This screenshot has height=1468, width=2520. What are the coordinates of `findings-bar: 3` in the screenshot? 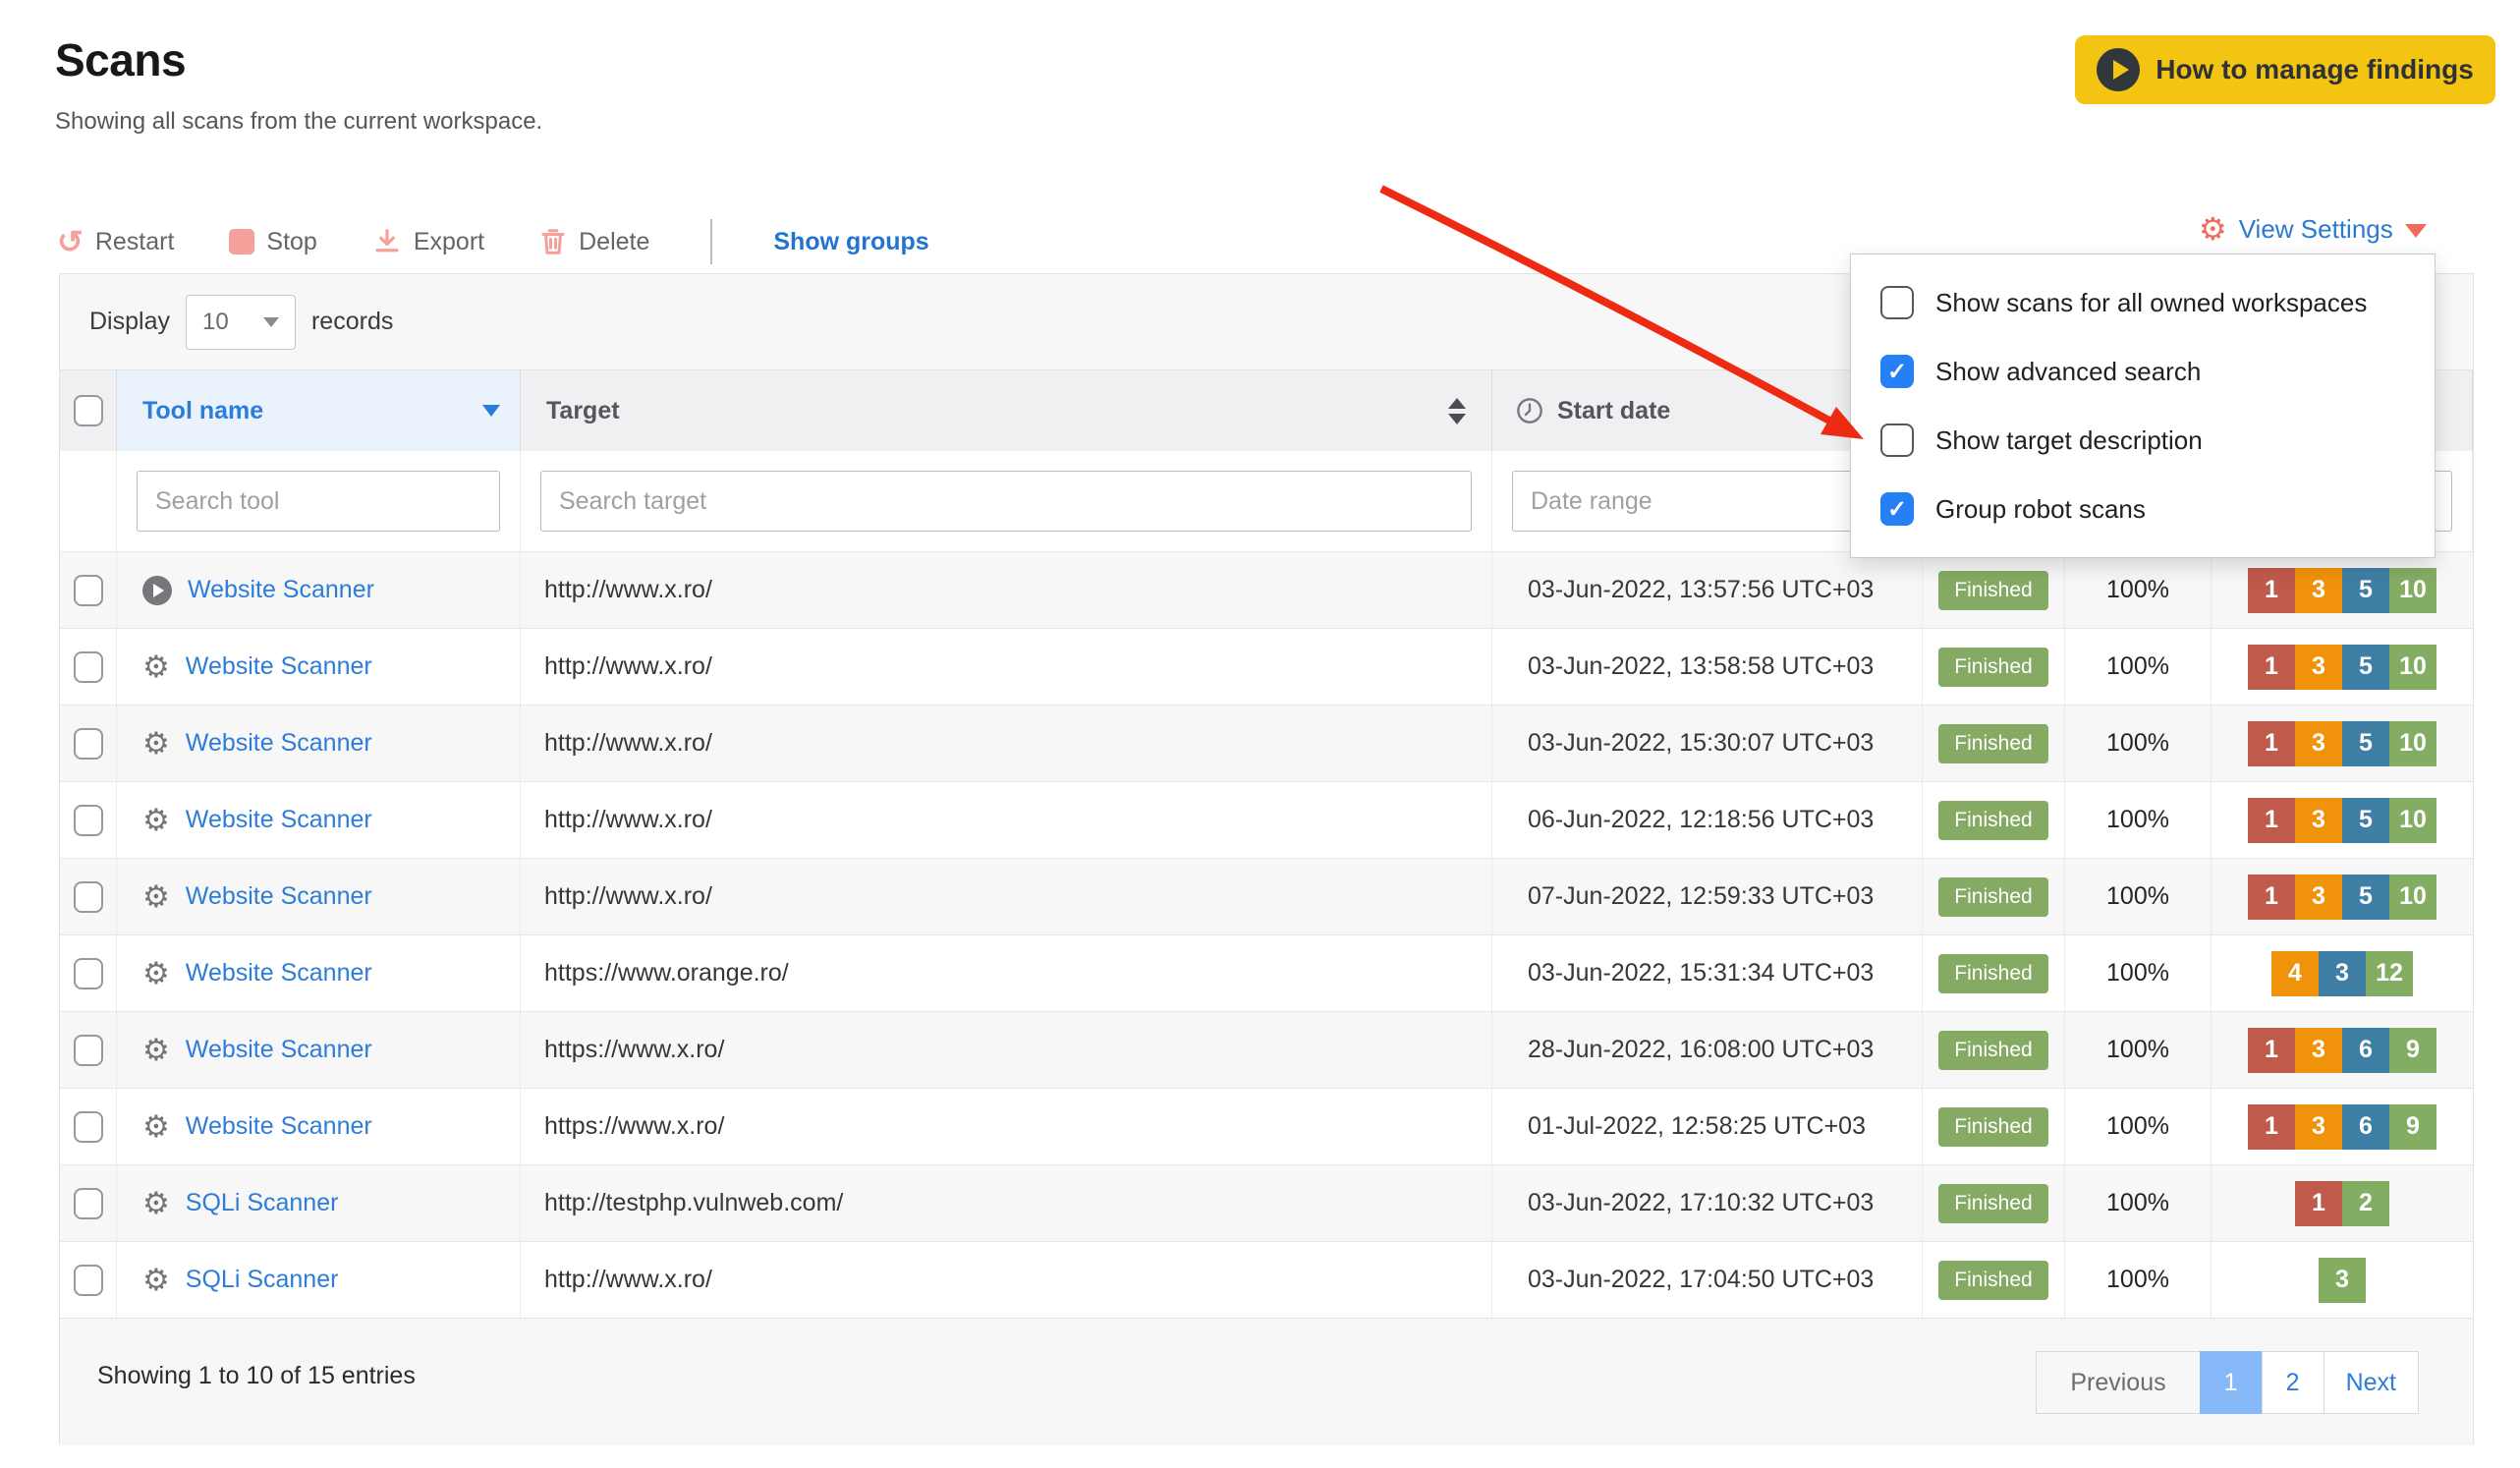 It's located at (2342, 1280).